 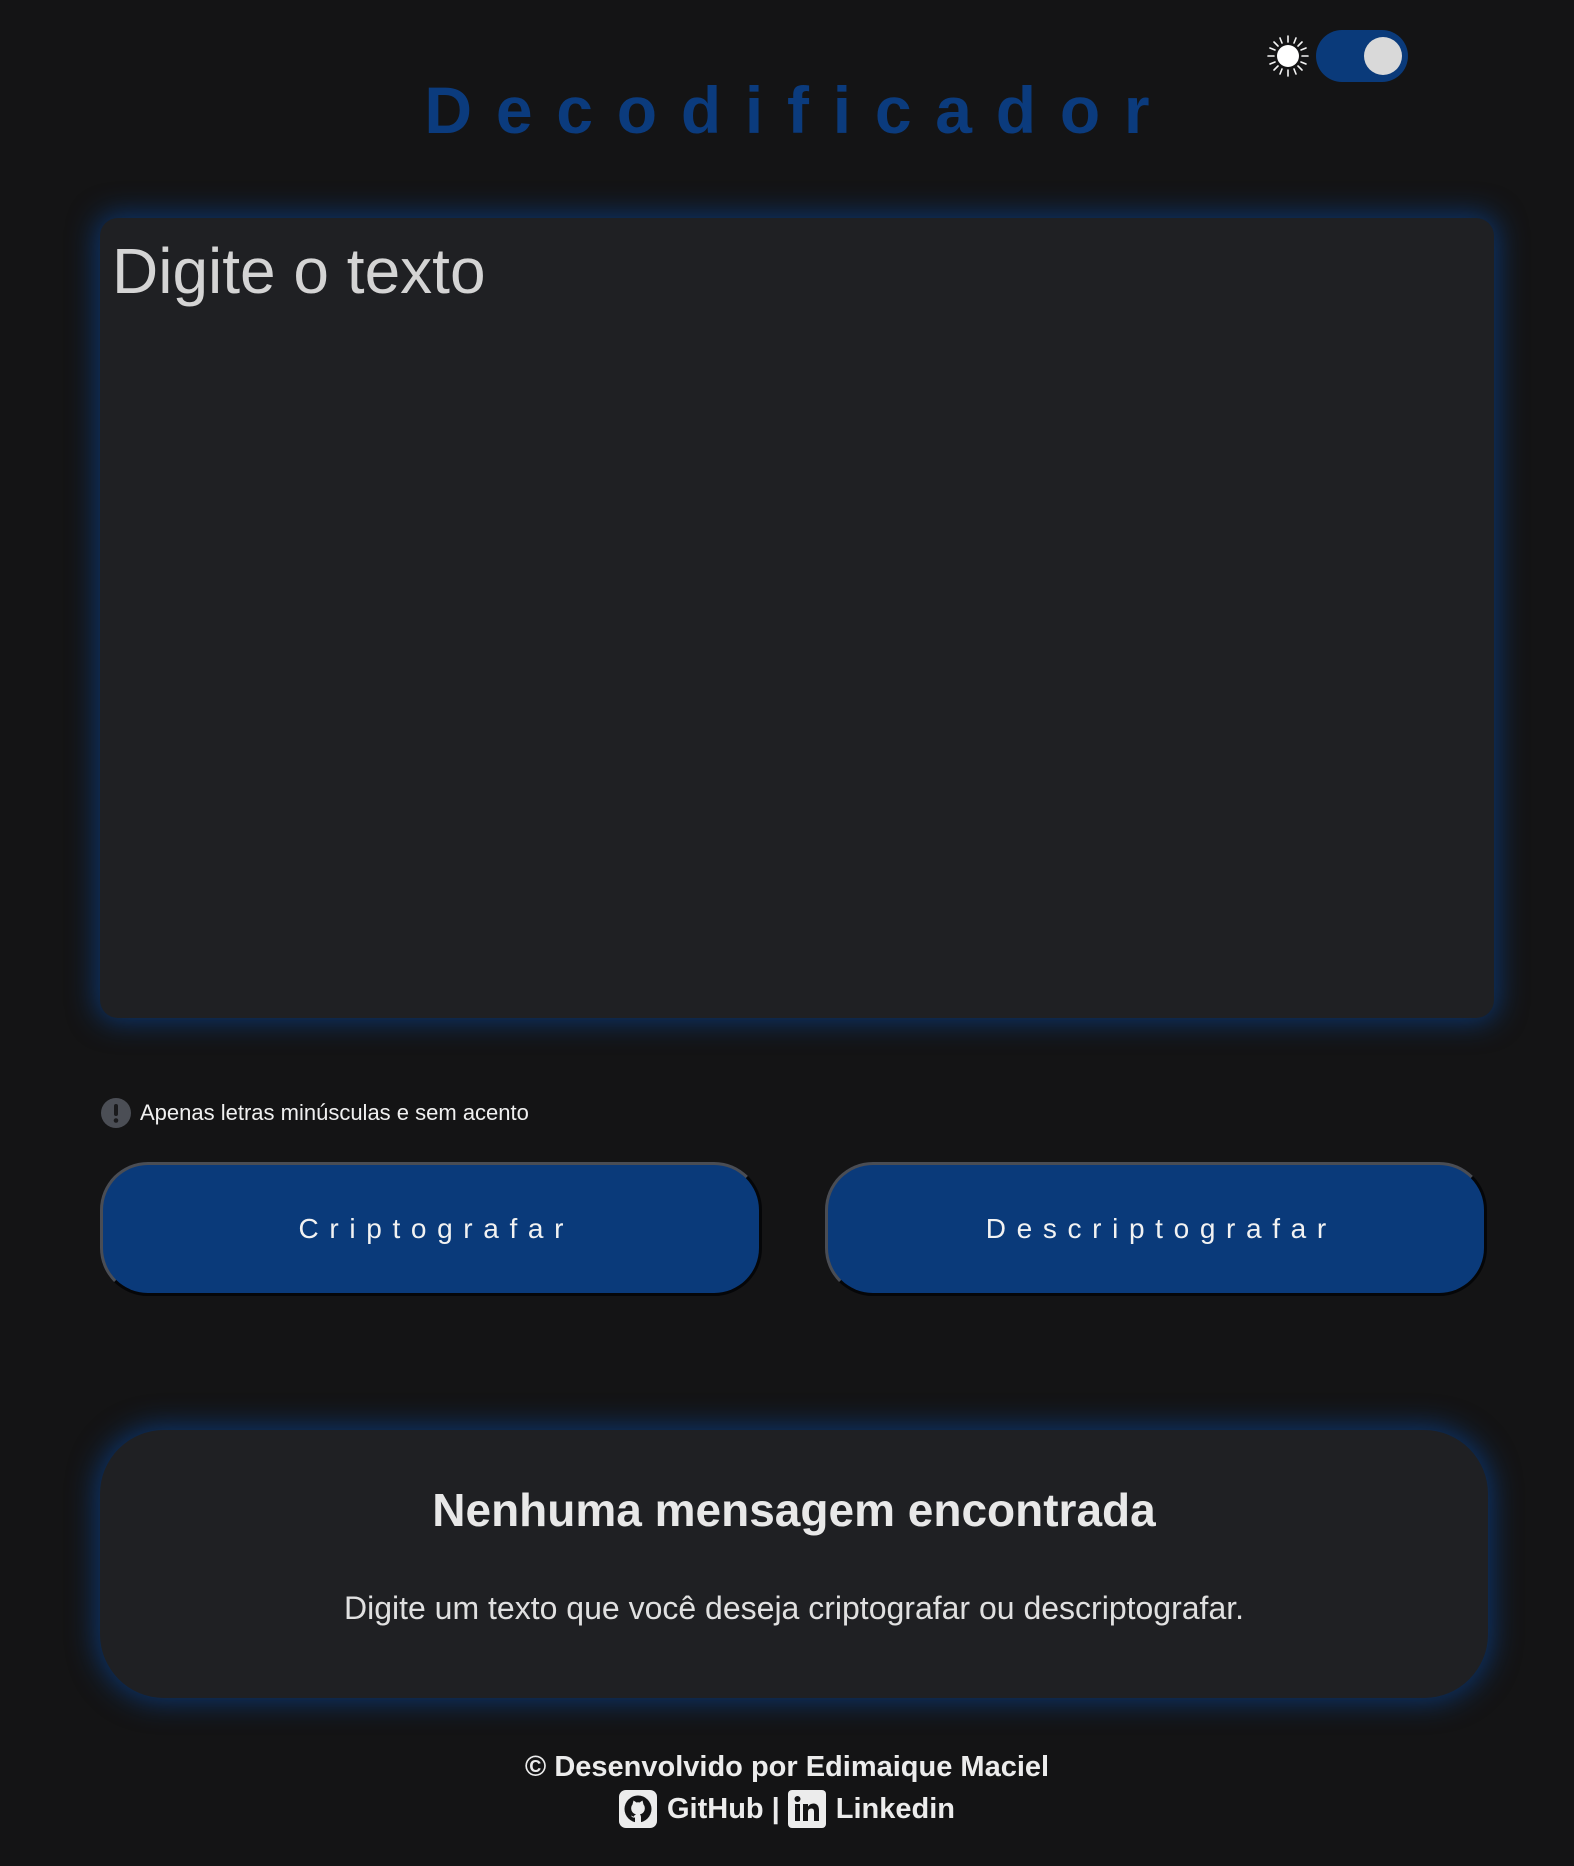 I want to click on github-icon, so click(x=637, y=1809).